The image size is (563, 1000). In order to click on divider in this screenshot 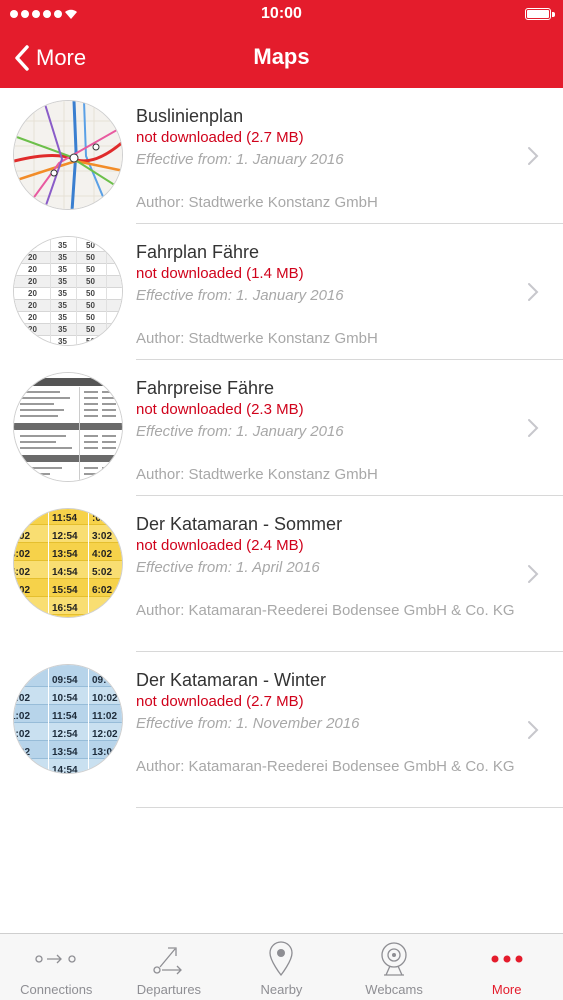, I will do `click(349, 807)`.